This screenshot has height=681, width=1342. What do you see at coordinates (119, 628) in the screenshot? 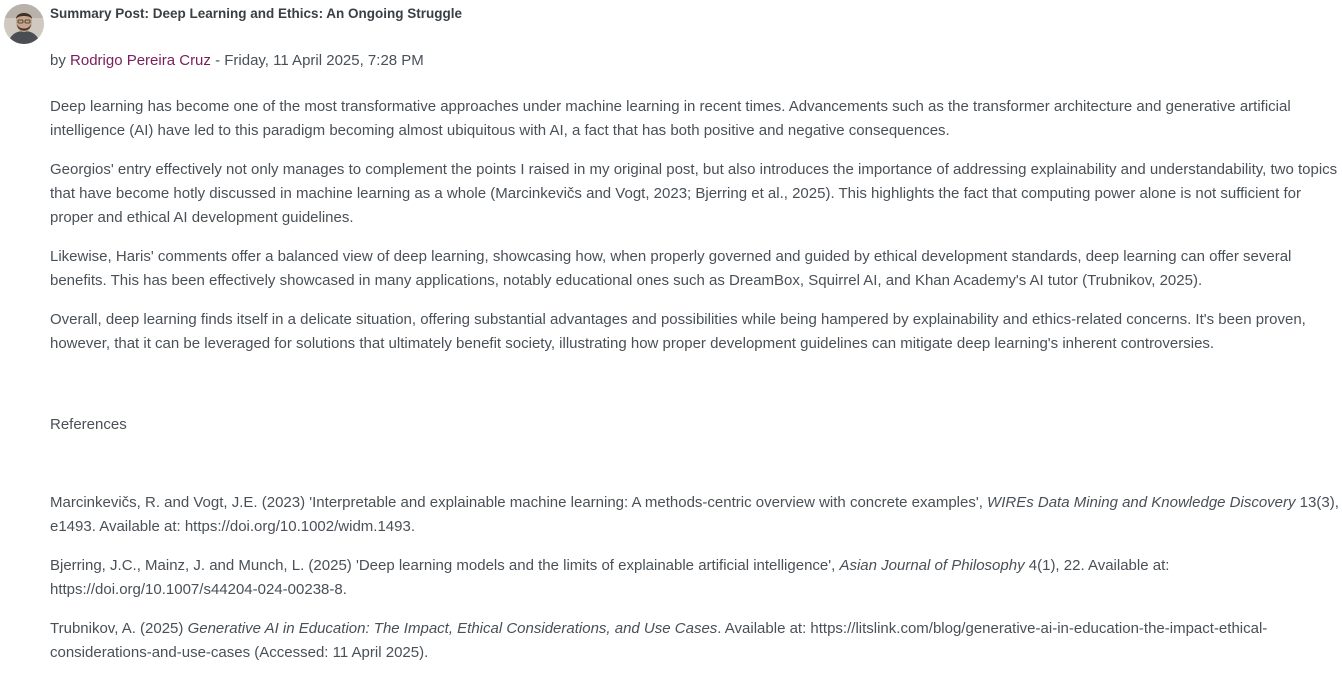
I see `reference-text: Trubnikov, A. (2025)` at bounding box center [119, 628].